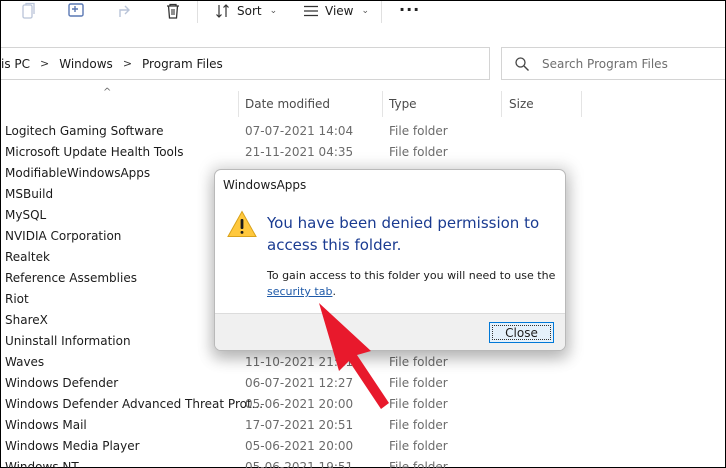  Describe the element at coordinates (29, 194) in the screenshot. I see `file-name: MSBuild` at that location.